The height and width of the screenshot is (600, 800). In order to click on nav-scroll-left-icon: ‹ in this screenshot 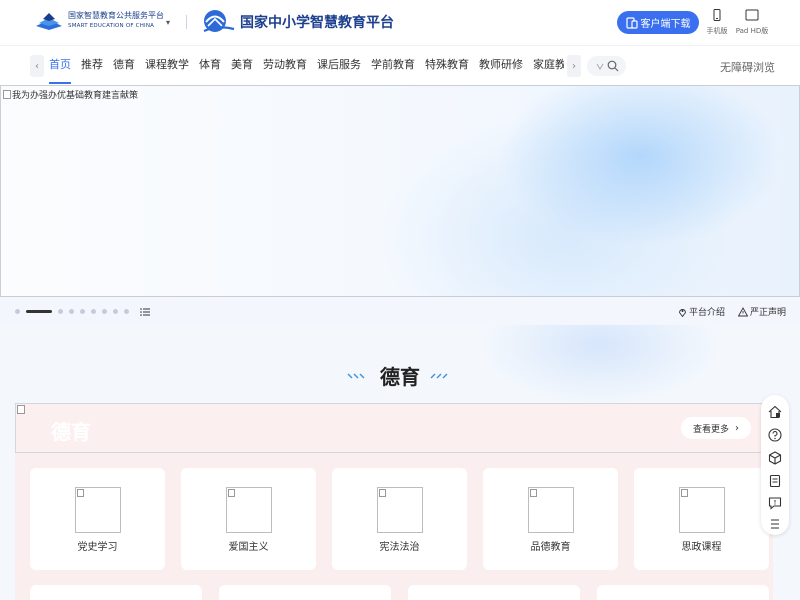, I will do `click(37, 66)`.